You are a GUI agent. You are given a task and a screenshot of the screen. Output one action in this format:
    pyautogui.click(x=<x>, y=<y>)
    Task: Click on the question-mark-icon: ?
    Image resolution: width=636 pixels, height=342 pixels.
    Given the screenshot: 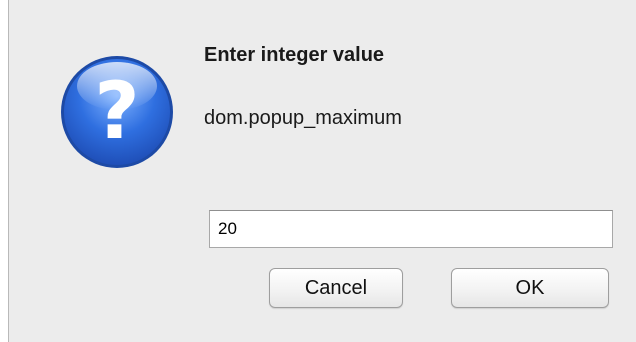 What is the action you would take?
    pyautogui.click(x=117, y=112)
    